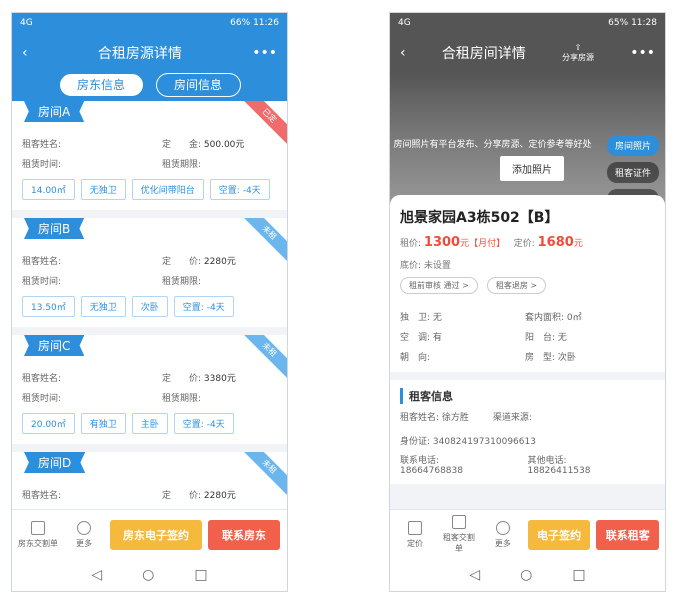 Image resolution: width=675 pixels, height=606 pixels. What do you see at coordinates (479, 218) in the screenshot?
I see `room-name: 旭景家园A3栋502【B】` at bounding box center [479, 218].